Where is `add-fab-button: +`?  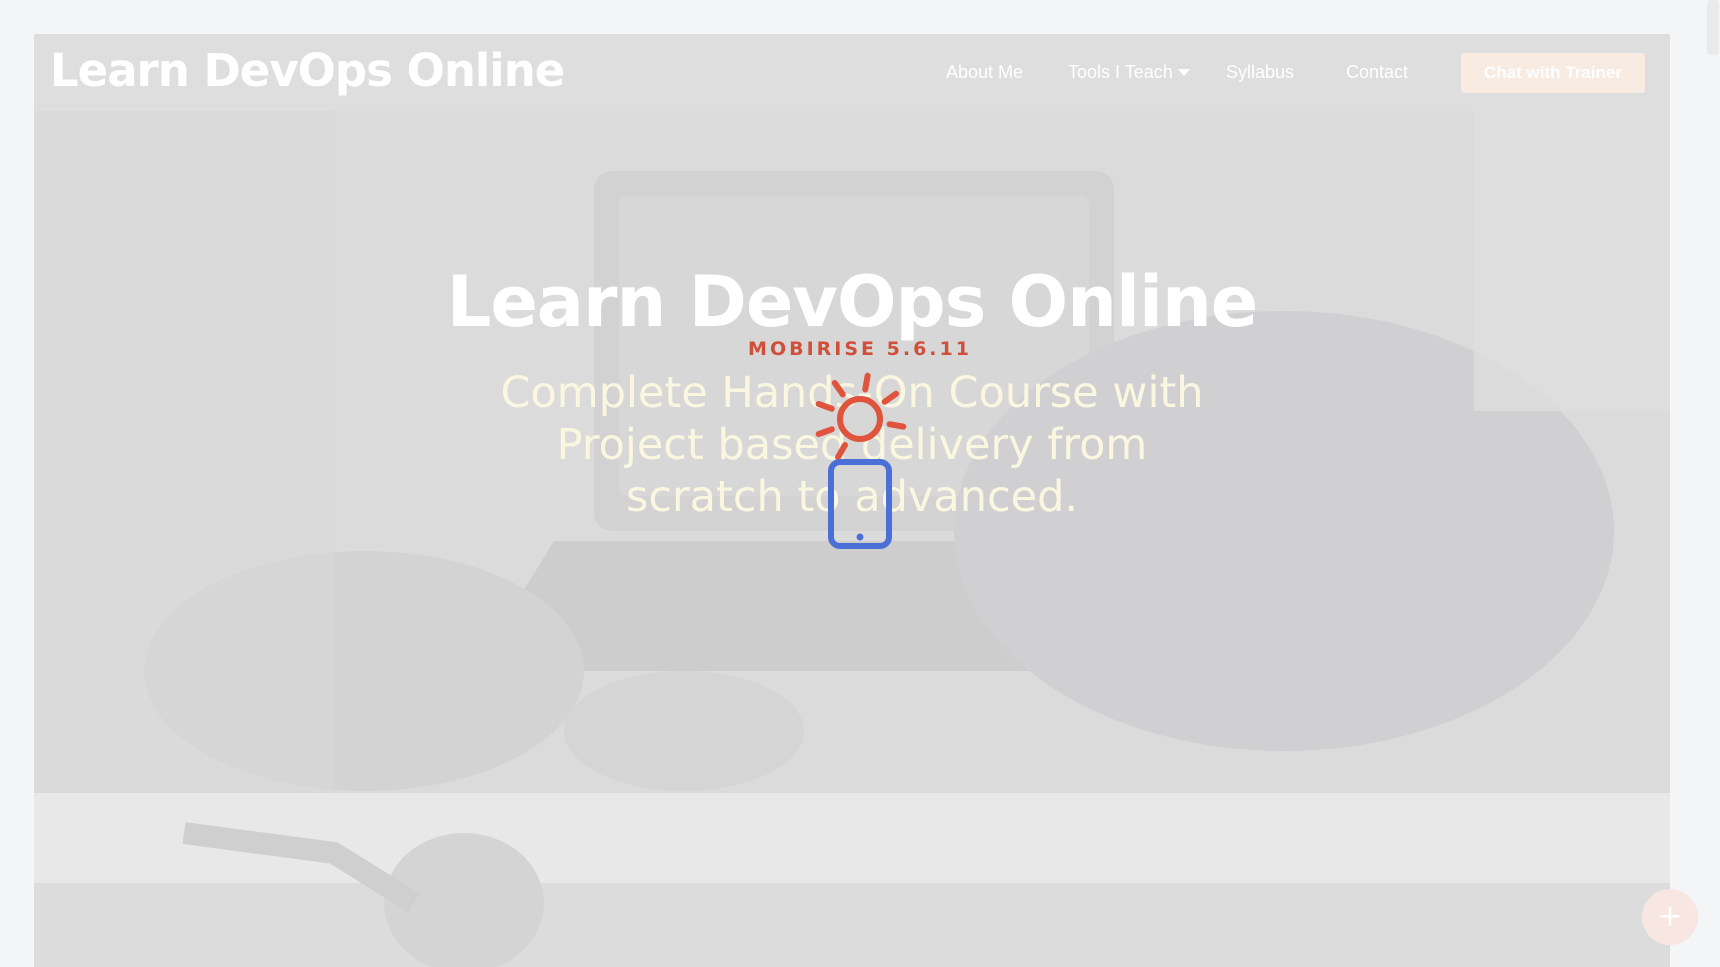
add-fab-button: + is located at coordinates (1670, 917).